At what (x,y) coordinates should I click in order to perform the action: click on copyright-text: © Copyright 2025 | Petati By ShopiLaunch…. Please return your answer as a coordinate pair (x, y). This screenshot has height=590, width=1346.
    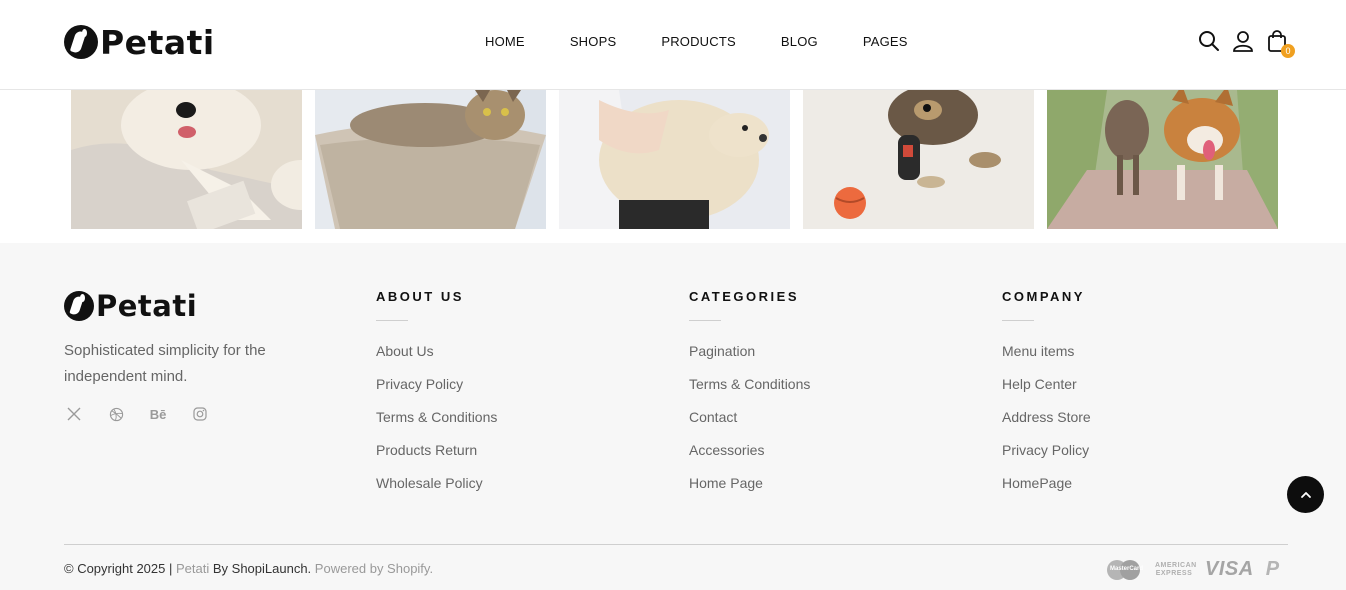
    Looking at the image, I should click on (248, 568).